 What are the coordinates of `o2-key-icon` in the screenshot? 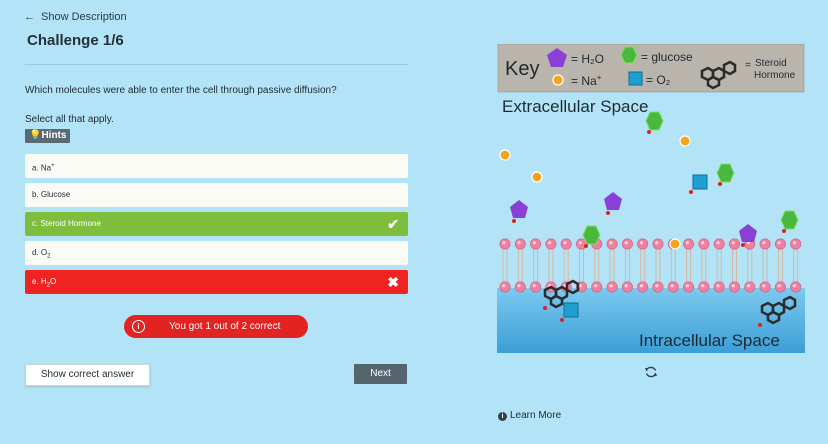 It's located at (635, 78).